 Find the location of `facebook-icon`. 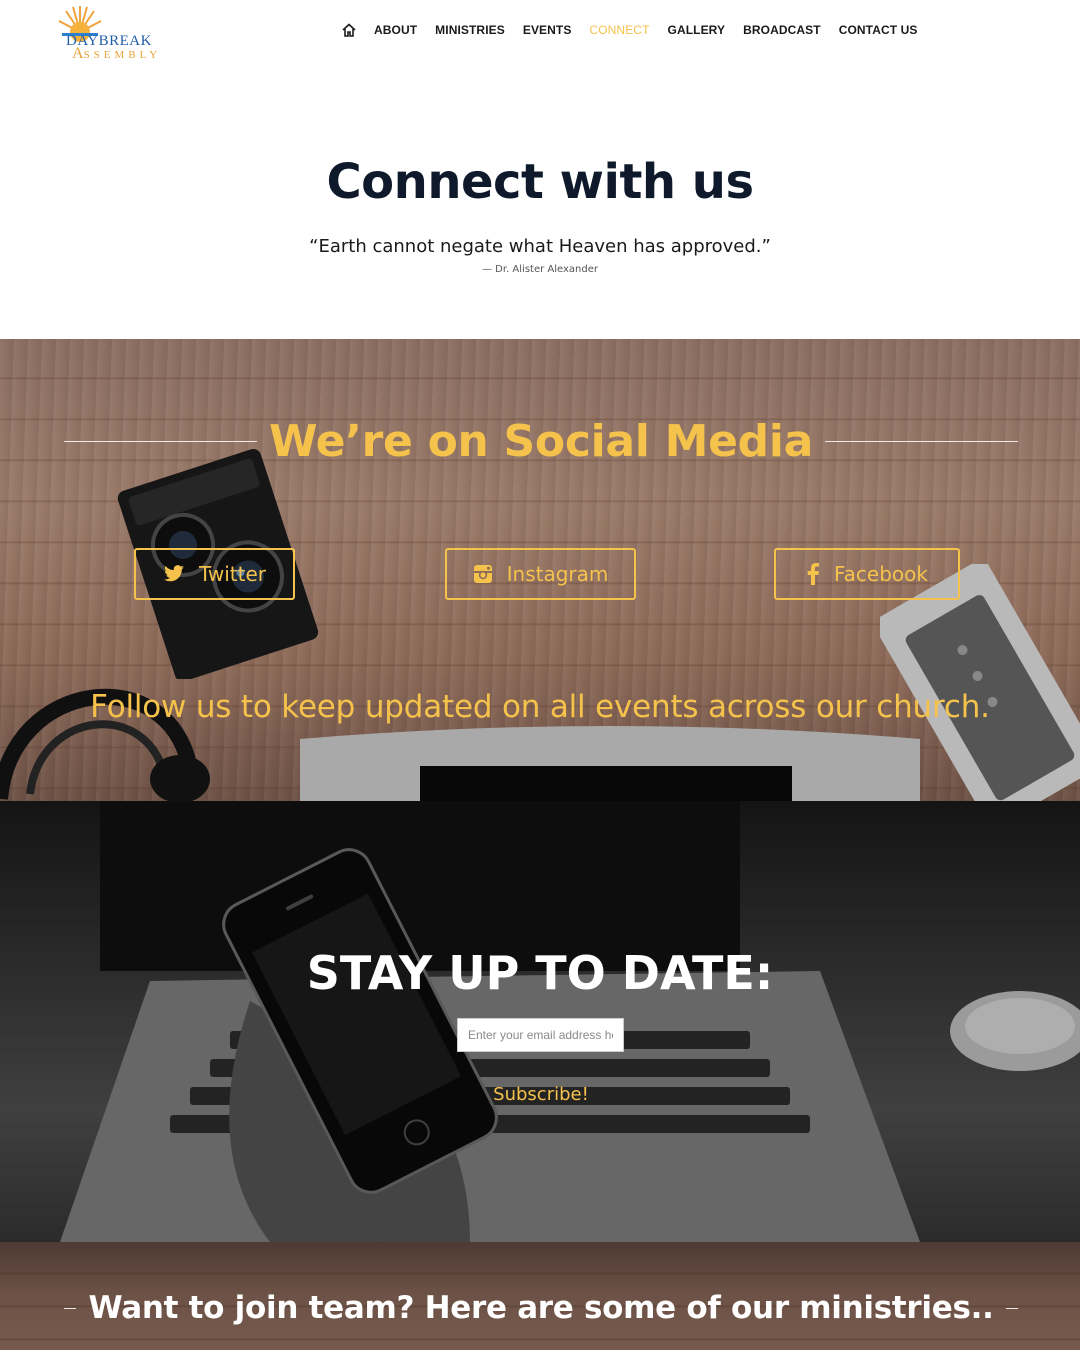

facebook-icon is located at coordinates (813, 574).